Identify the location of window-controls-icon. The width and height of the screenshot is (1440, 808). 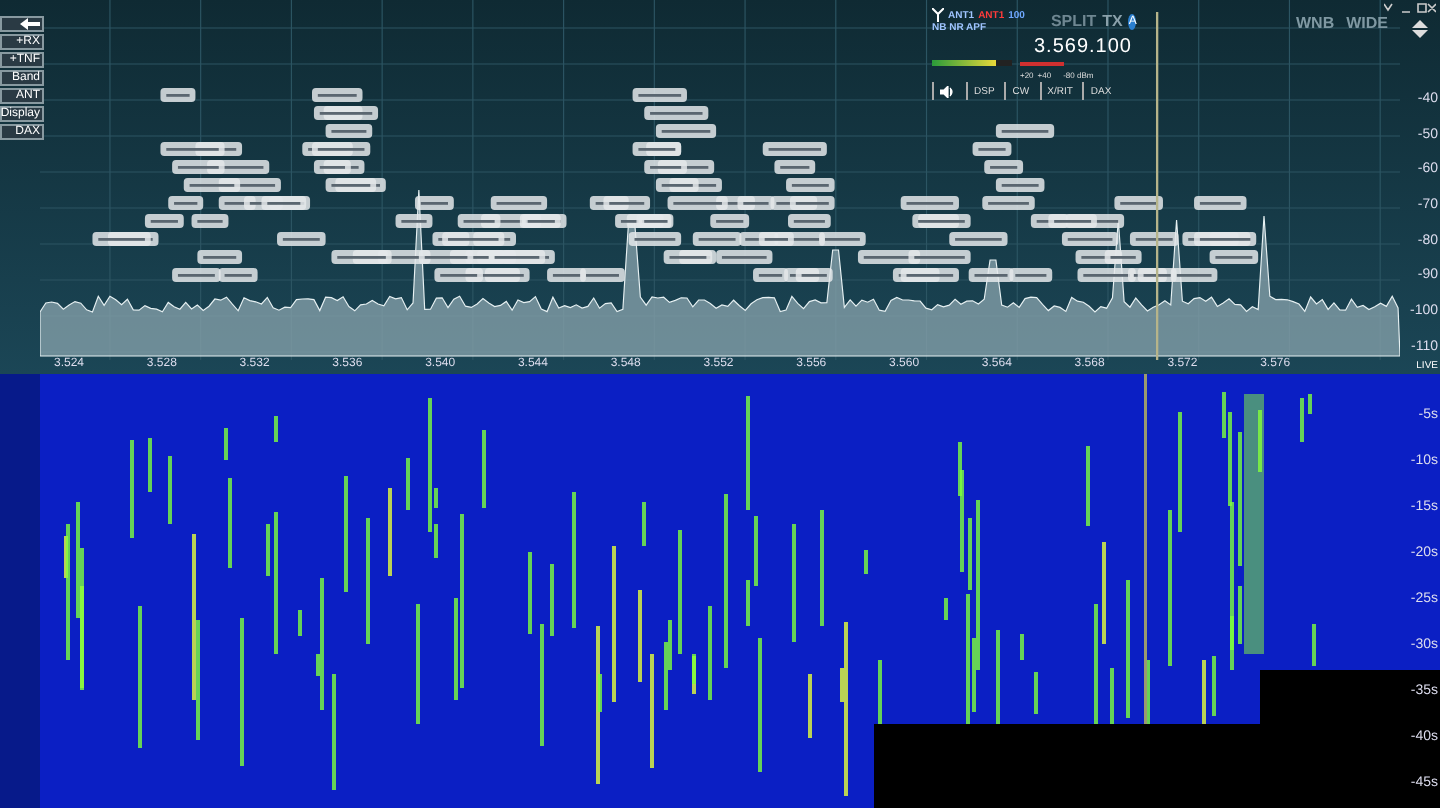
(1410, 8).